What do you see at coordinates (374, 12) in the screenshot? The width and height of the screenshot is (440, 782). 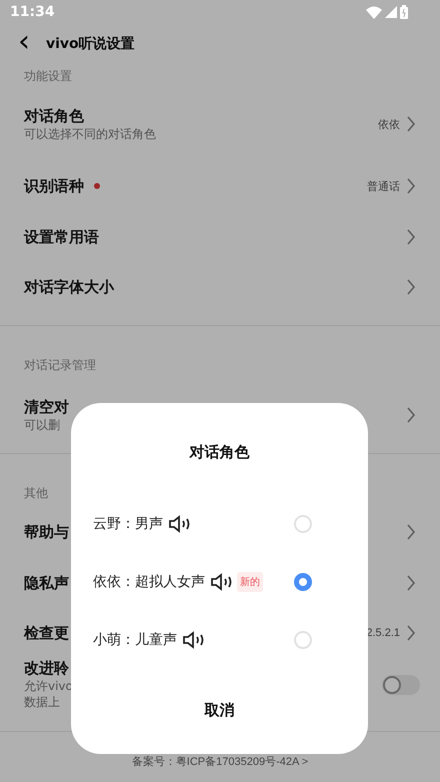 I see `wifi-icon` at bounding box center [374, 12].